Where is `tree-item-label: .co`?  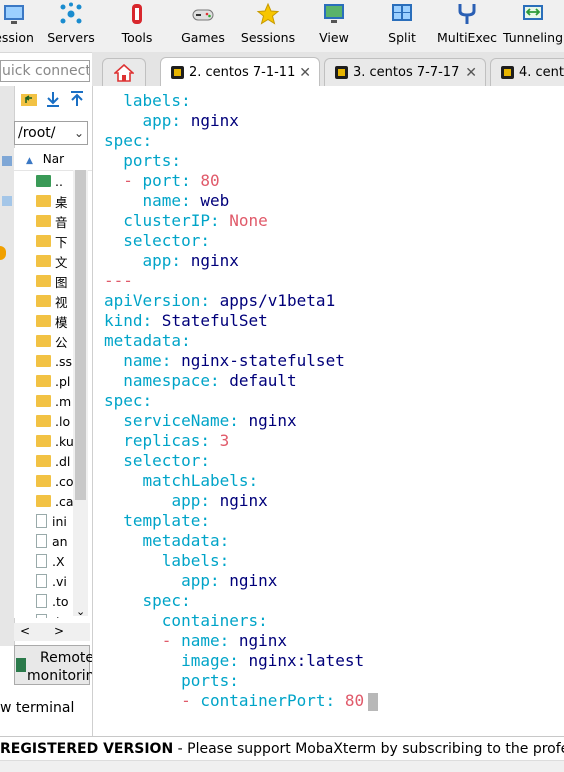
tree-item-label: .co is located at coordinates (64, 481).